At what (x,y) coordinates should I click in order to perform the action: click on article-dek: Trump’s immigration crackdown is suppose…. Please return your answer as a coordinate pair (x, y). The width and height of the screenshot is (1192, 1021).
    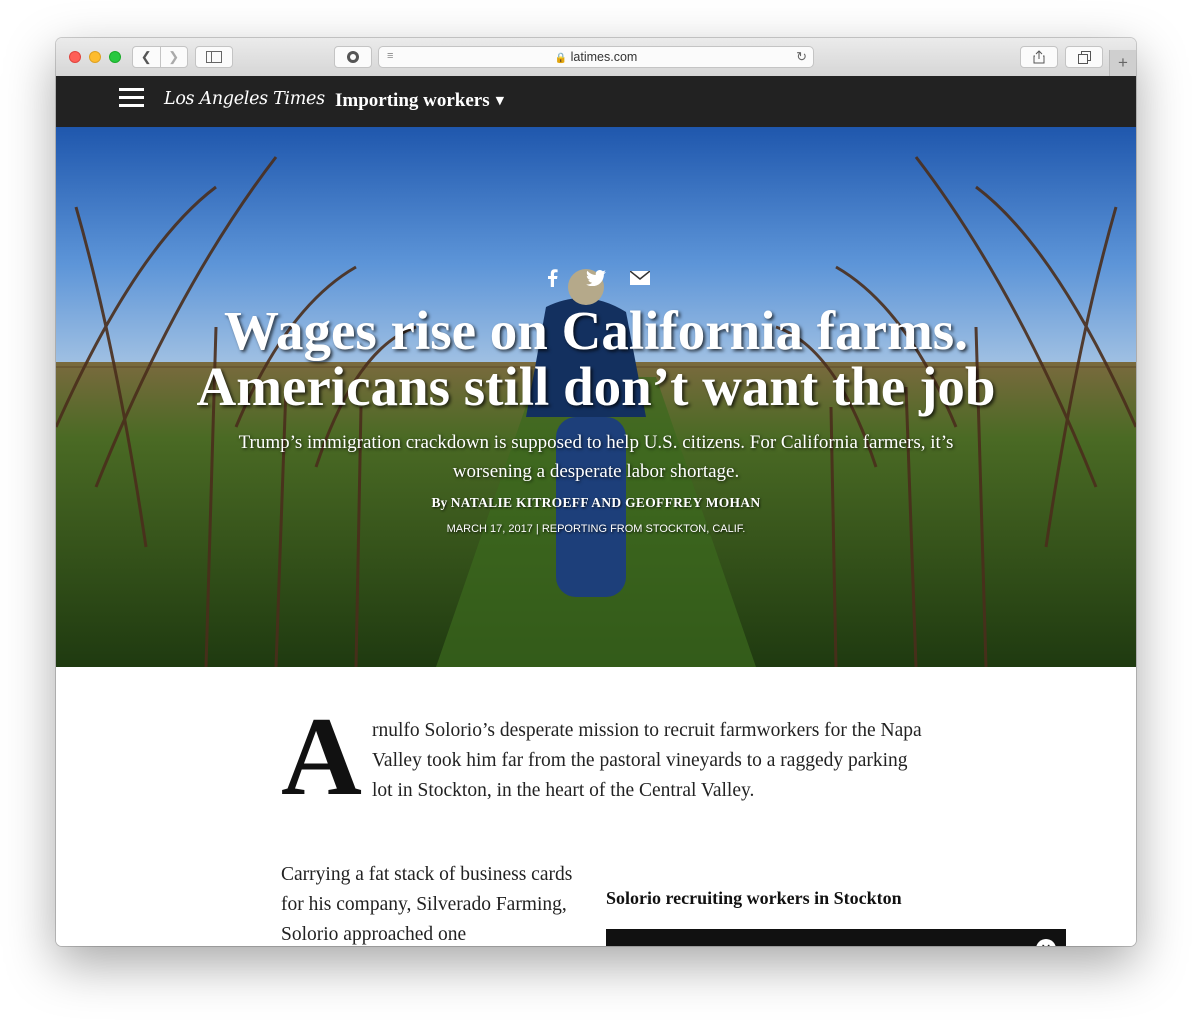
    Looking at the image, I should click on (596, 457).